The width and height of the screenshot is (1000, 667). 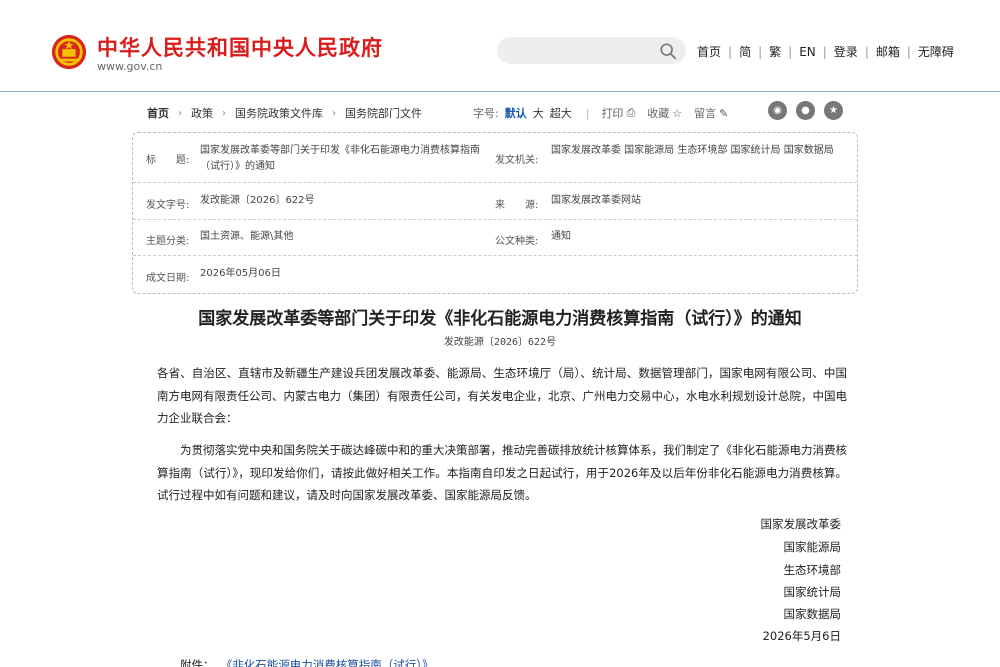 I want to click on nav-accessibility: 无障碍, so click(x=936, y=51).